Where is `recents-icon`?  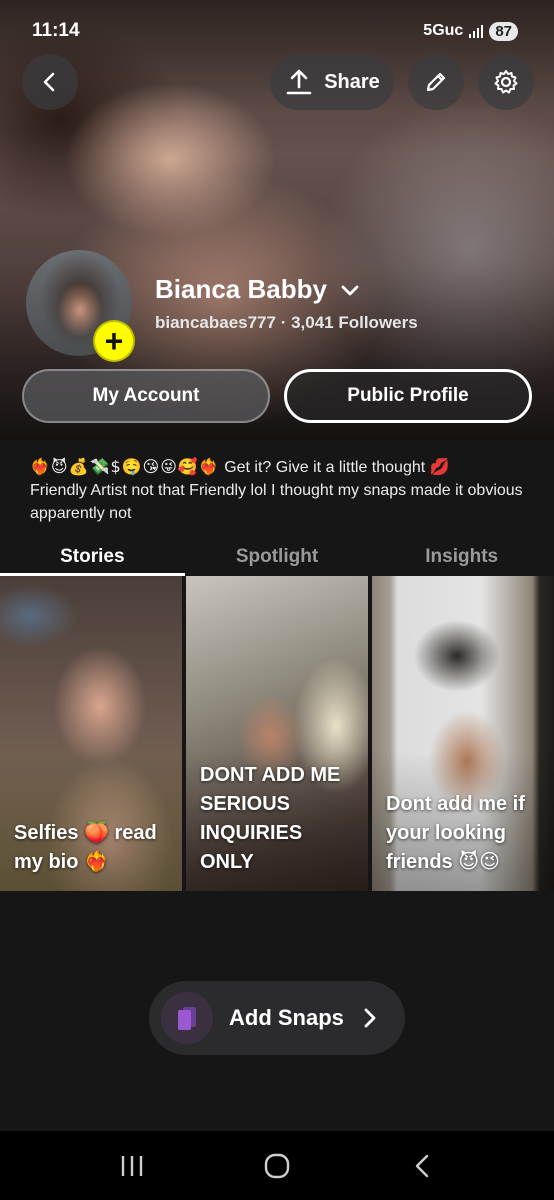
recents-icon is located at coordinates (132, 1165).